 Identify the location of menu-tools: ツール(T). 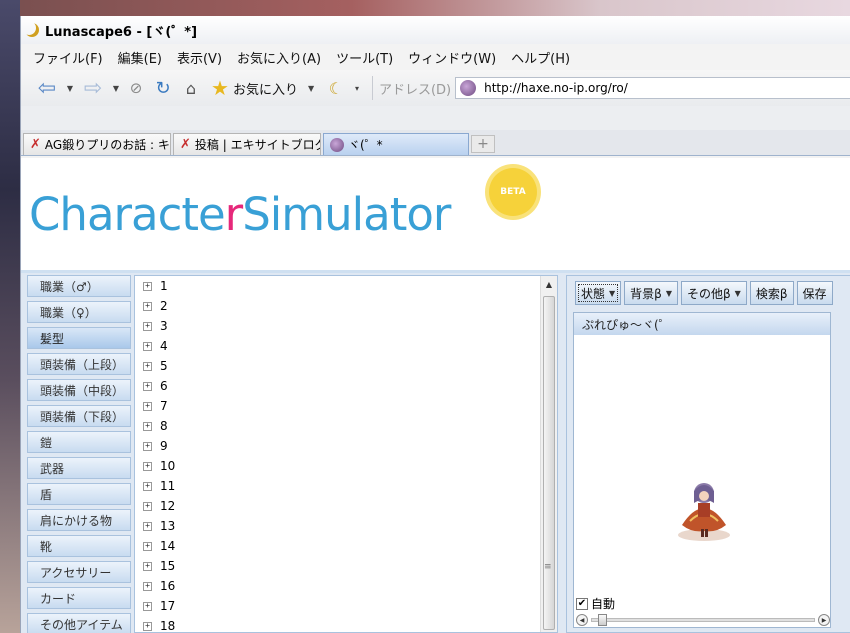
(364, 57).